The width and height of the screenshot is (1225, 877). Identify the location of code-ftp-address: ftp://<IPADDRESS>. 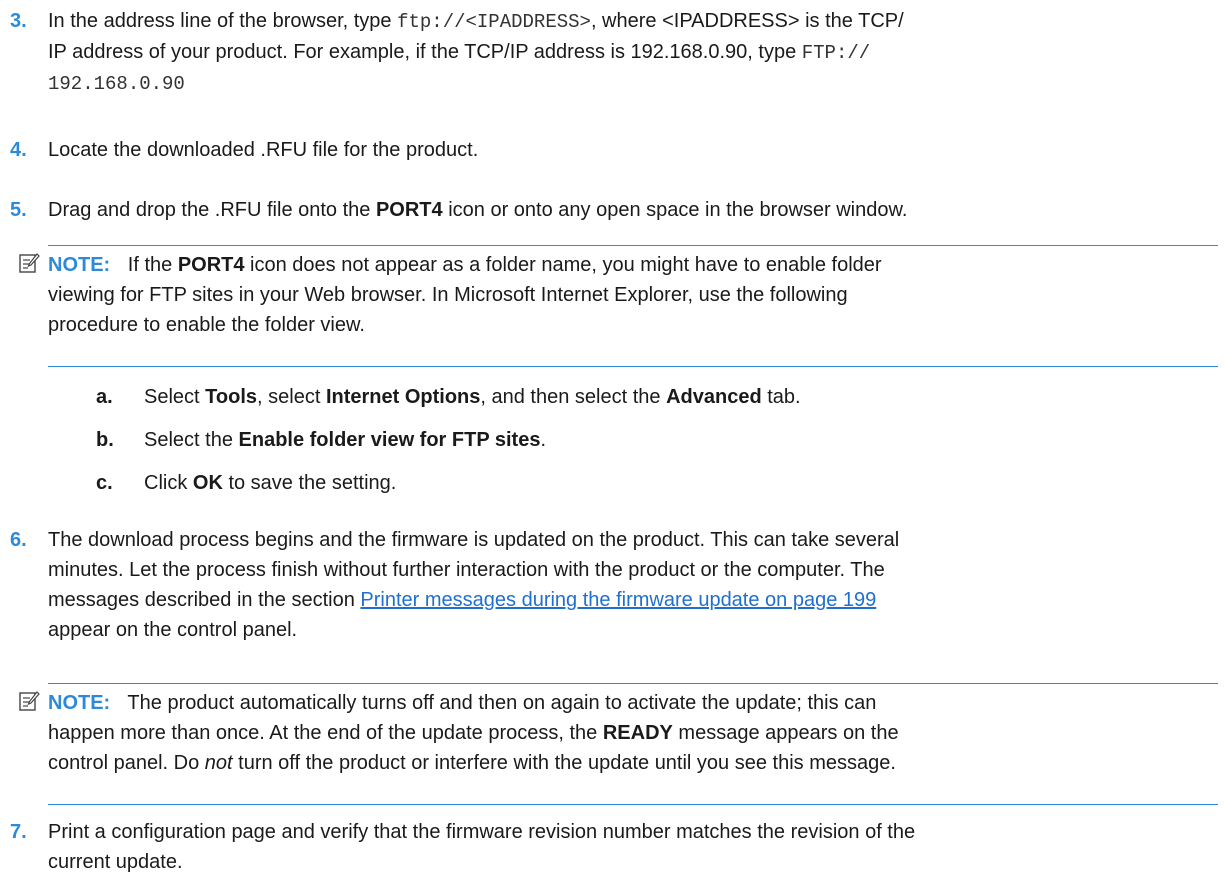
(494, 22).